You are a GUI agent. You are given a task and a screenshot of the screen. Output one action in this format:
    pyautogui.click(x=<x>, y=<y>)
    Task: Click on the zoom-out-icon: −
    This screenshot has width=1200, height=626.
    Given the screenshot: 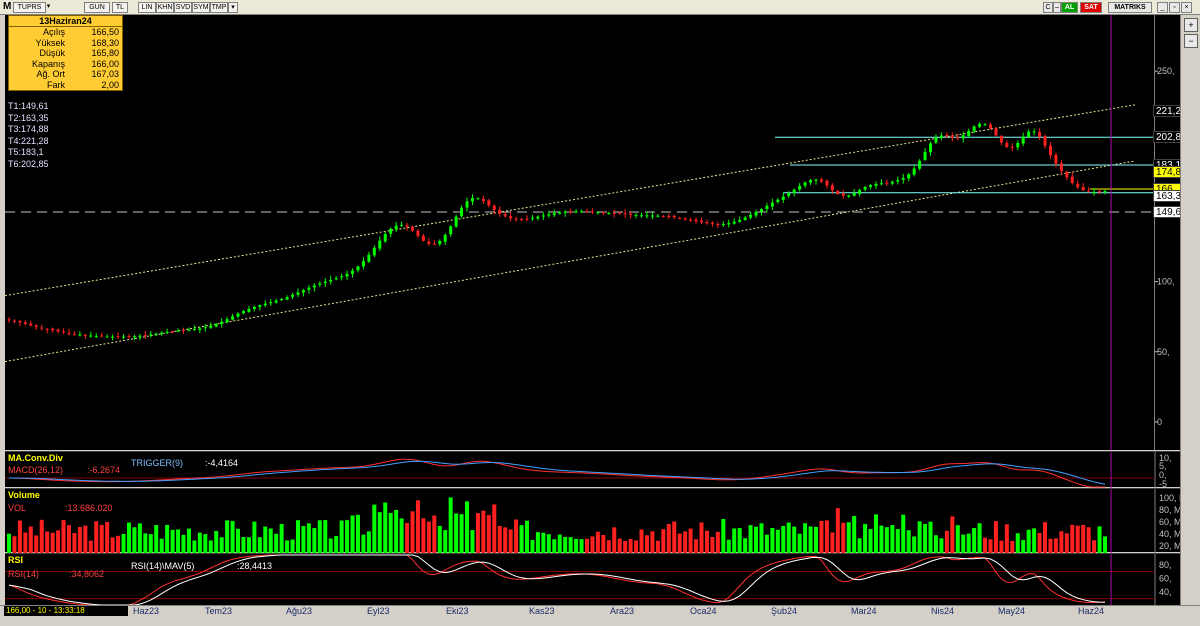 What is the action you would take?
    pyautogui.click(x=1191, y=41)
    